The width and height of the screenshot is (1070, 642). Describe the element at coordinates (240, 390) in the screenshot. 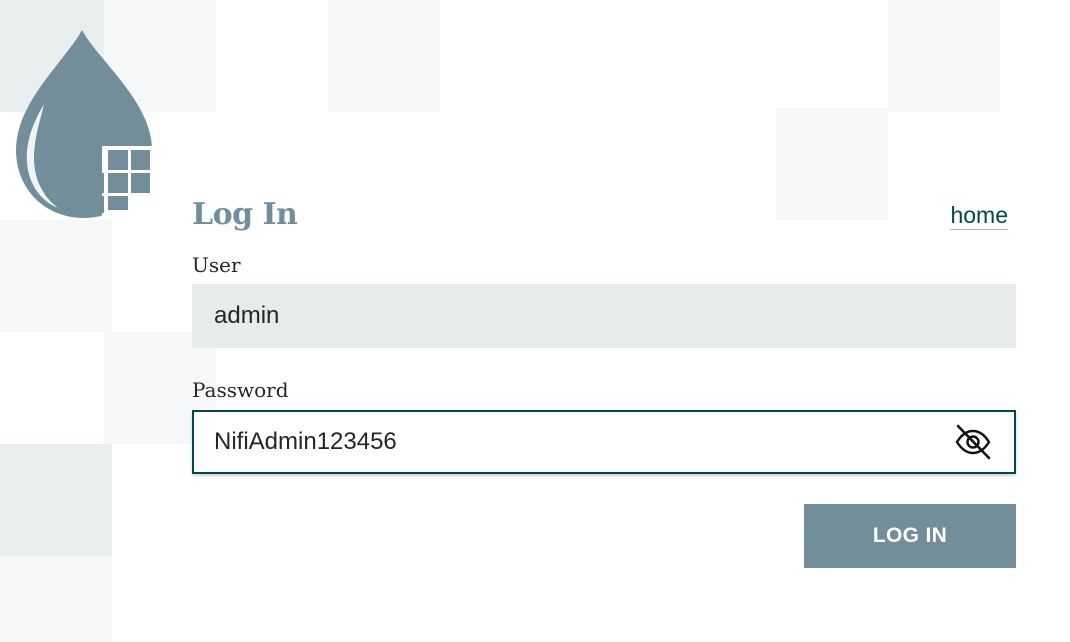

I see `password-label: Password` at that location.